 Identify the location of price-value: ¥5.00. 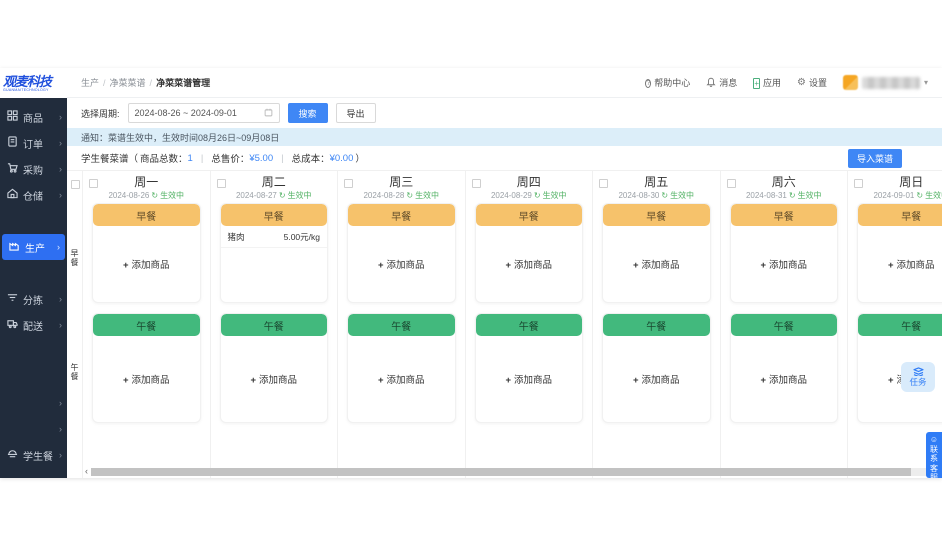
(261, 158).